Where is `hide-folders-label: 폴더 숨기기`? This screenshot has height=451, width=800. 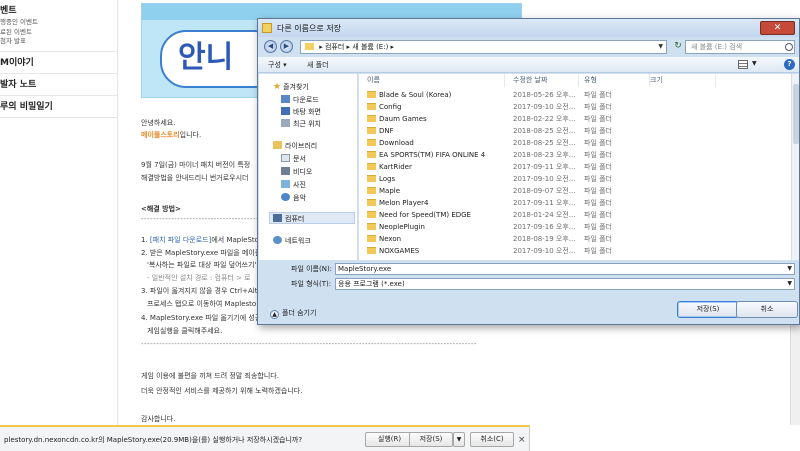 hide-folders-label: 폴더 숨기기 is located at coordinates (299, 313).